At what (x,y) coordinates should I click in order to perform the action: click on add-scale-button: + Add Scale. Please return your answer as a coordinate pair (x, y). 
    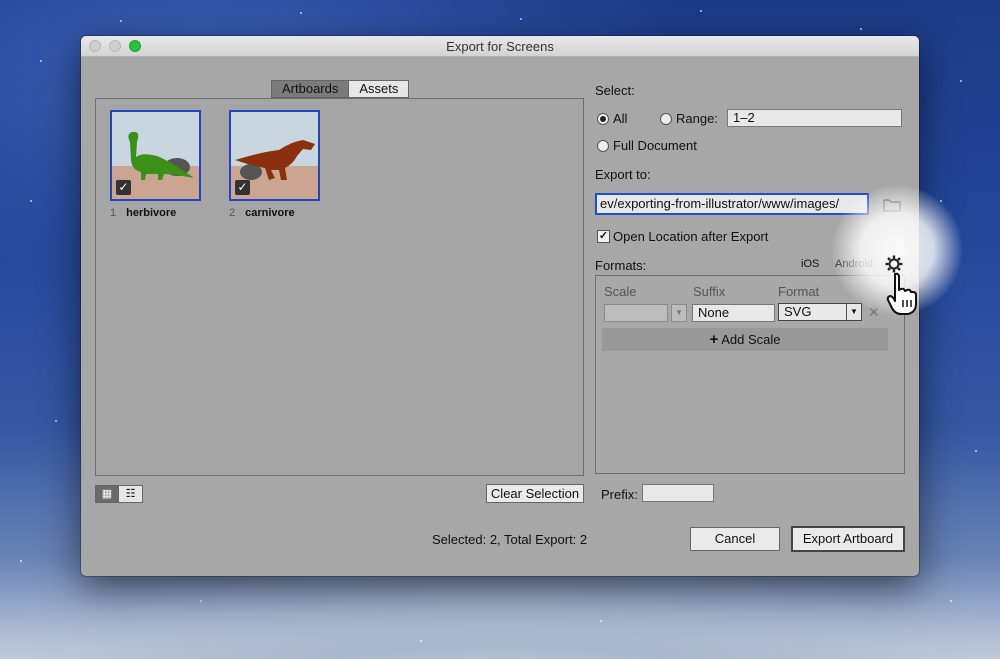
    Looking at the image, I should click on (745, 339).